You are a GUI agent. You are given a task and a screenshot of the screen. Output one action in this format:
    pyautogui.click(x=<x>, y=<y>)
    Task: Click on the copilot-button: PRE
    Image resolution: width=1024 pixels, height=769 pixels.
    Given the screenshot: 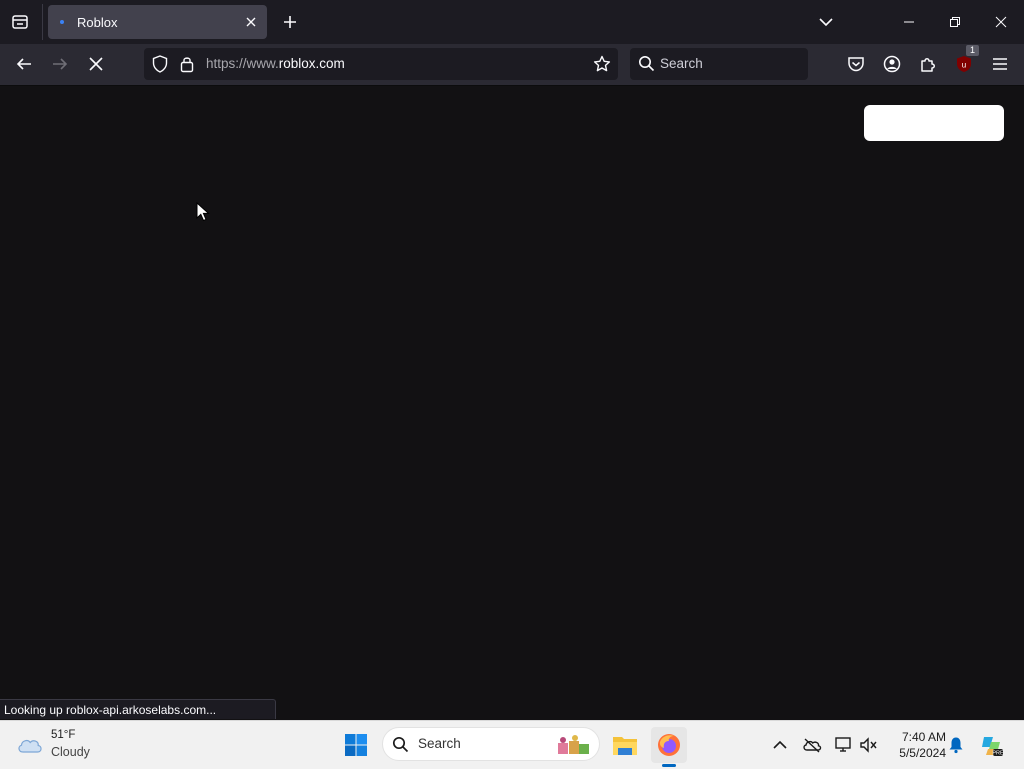 What is the action you would take?
    pyautogui.click(x=992, y=745)
    